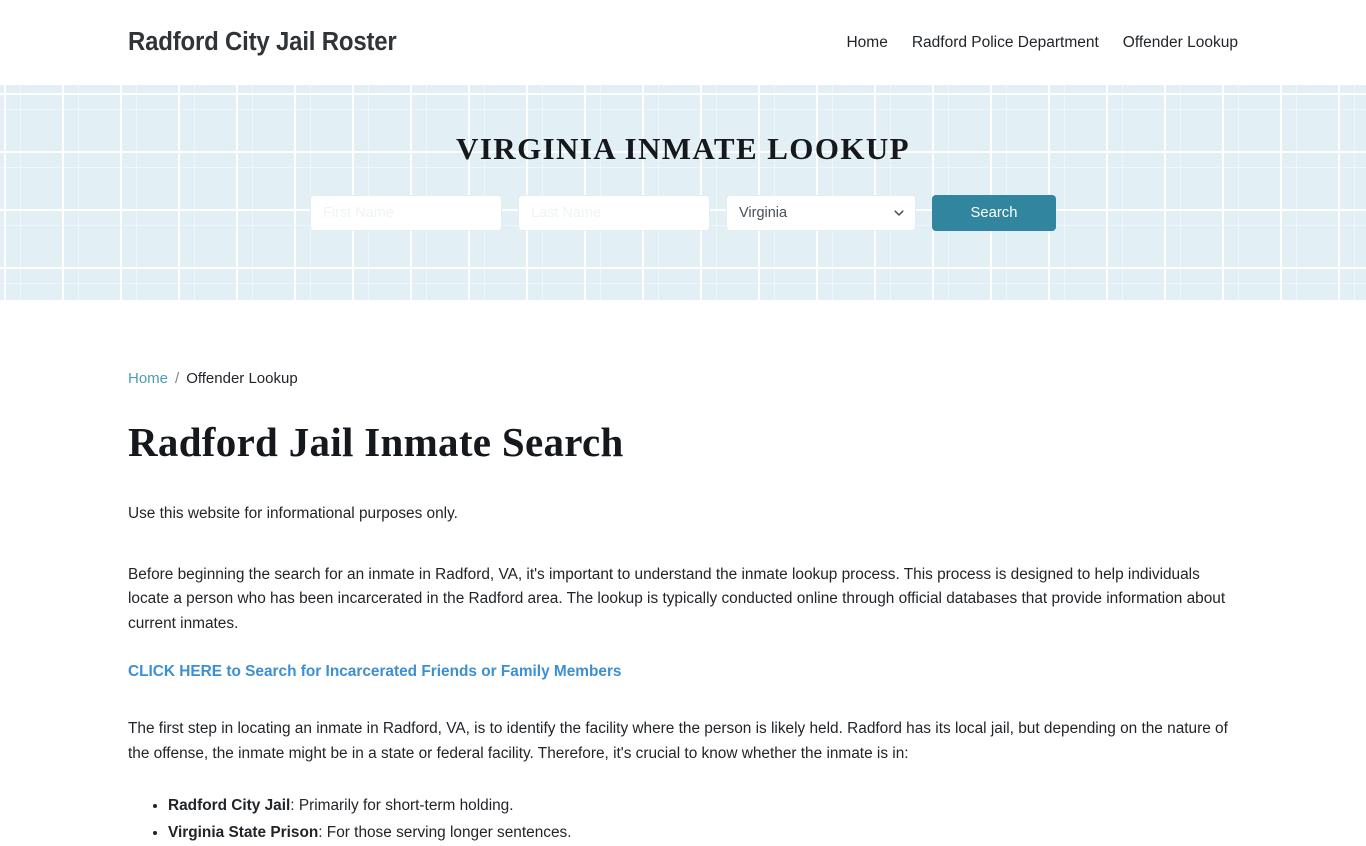 The image size is (1366, 846). Describe the element at coordinates (262, 42) in the screenshot. I see `site-brand-link: Radford City Jail Roster` at that location.